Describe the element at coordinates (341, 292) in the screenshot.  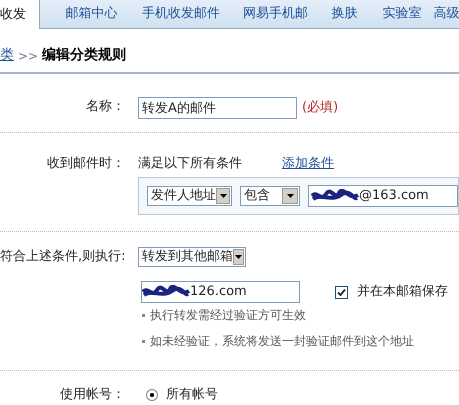
I see `keep-copy-checkbox` at that location.